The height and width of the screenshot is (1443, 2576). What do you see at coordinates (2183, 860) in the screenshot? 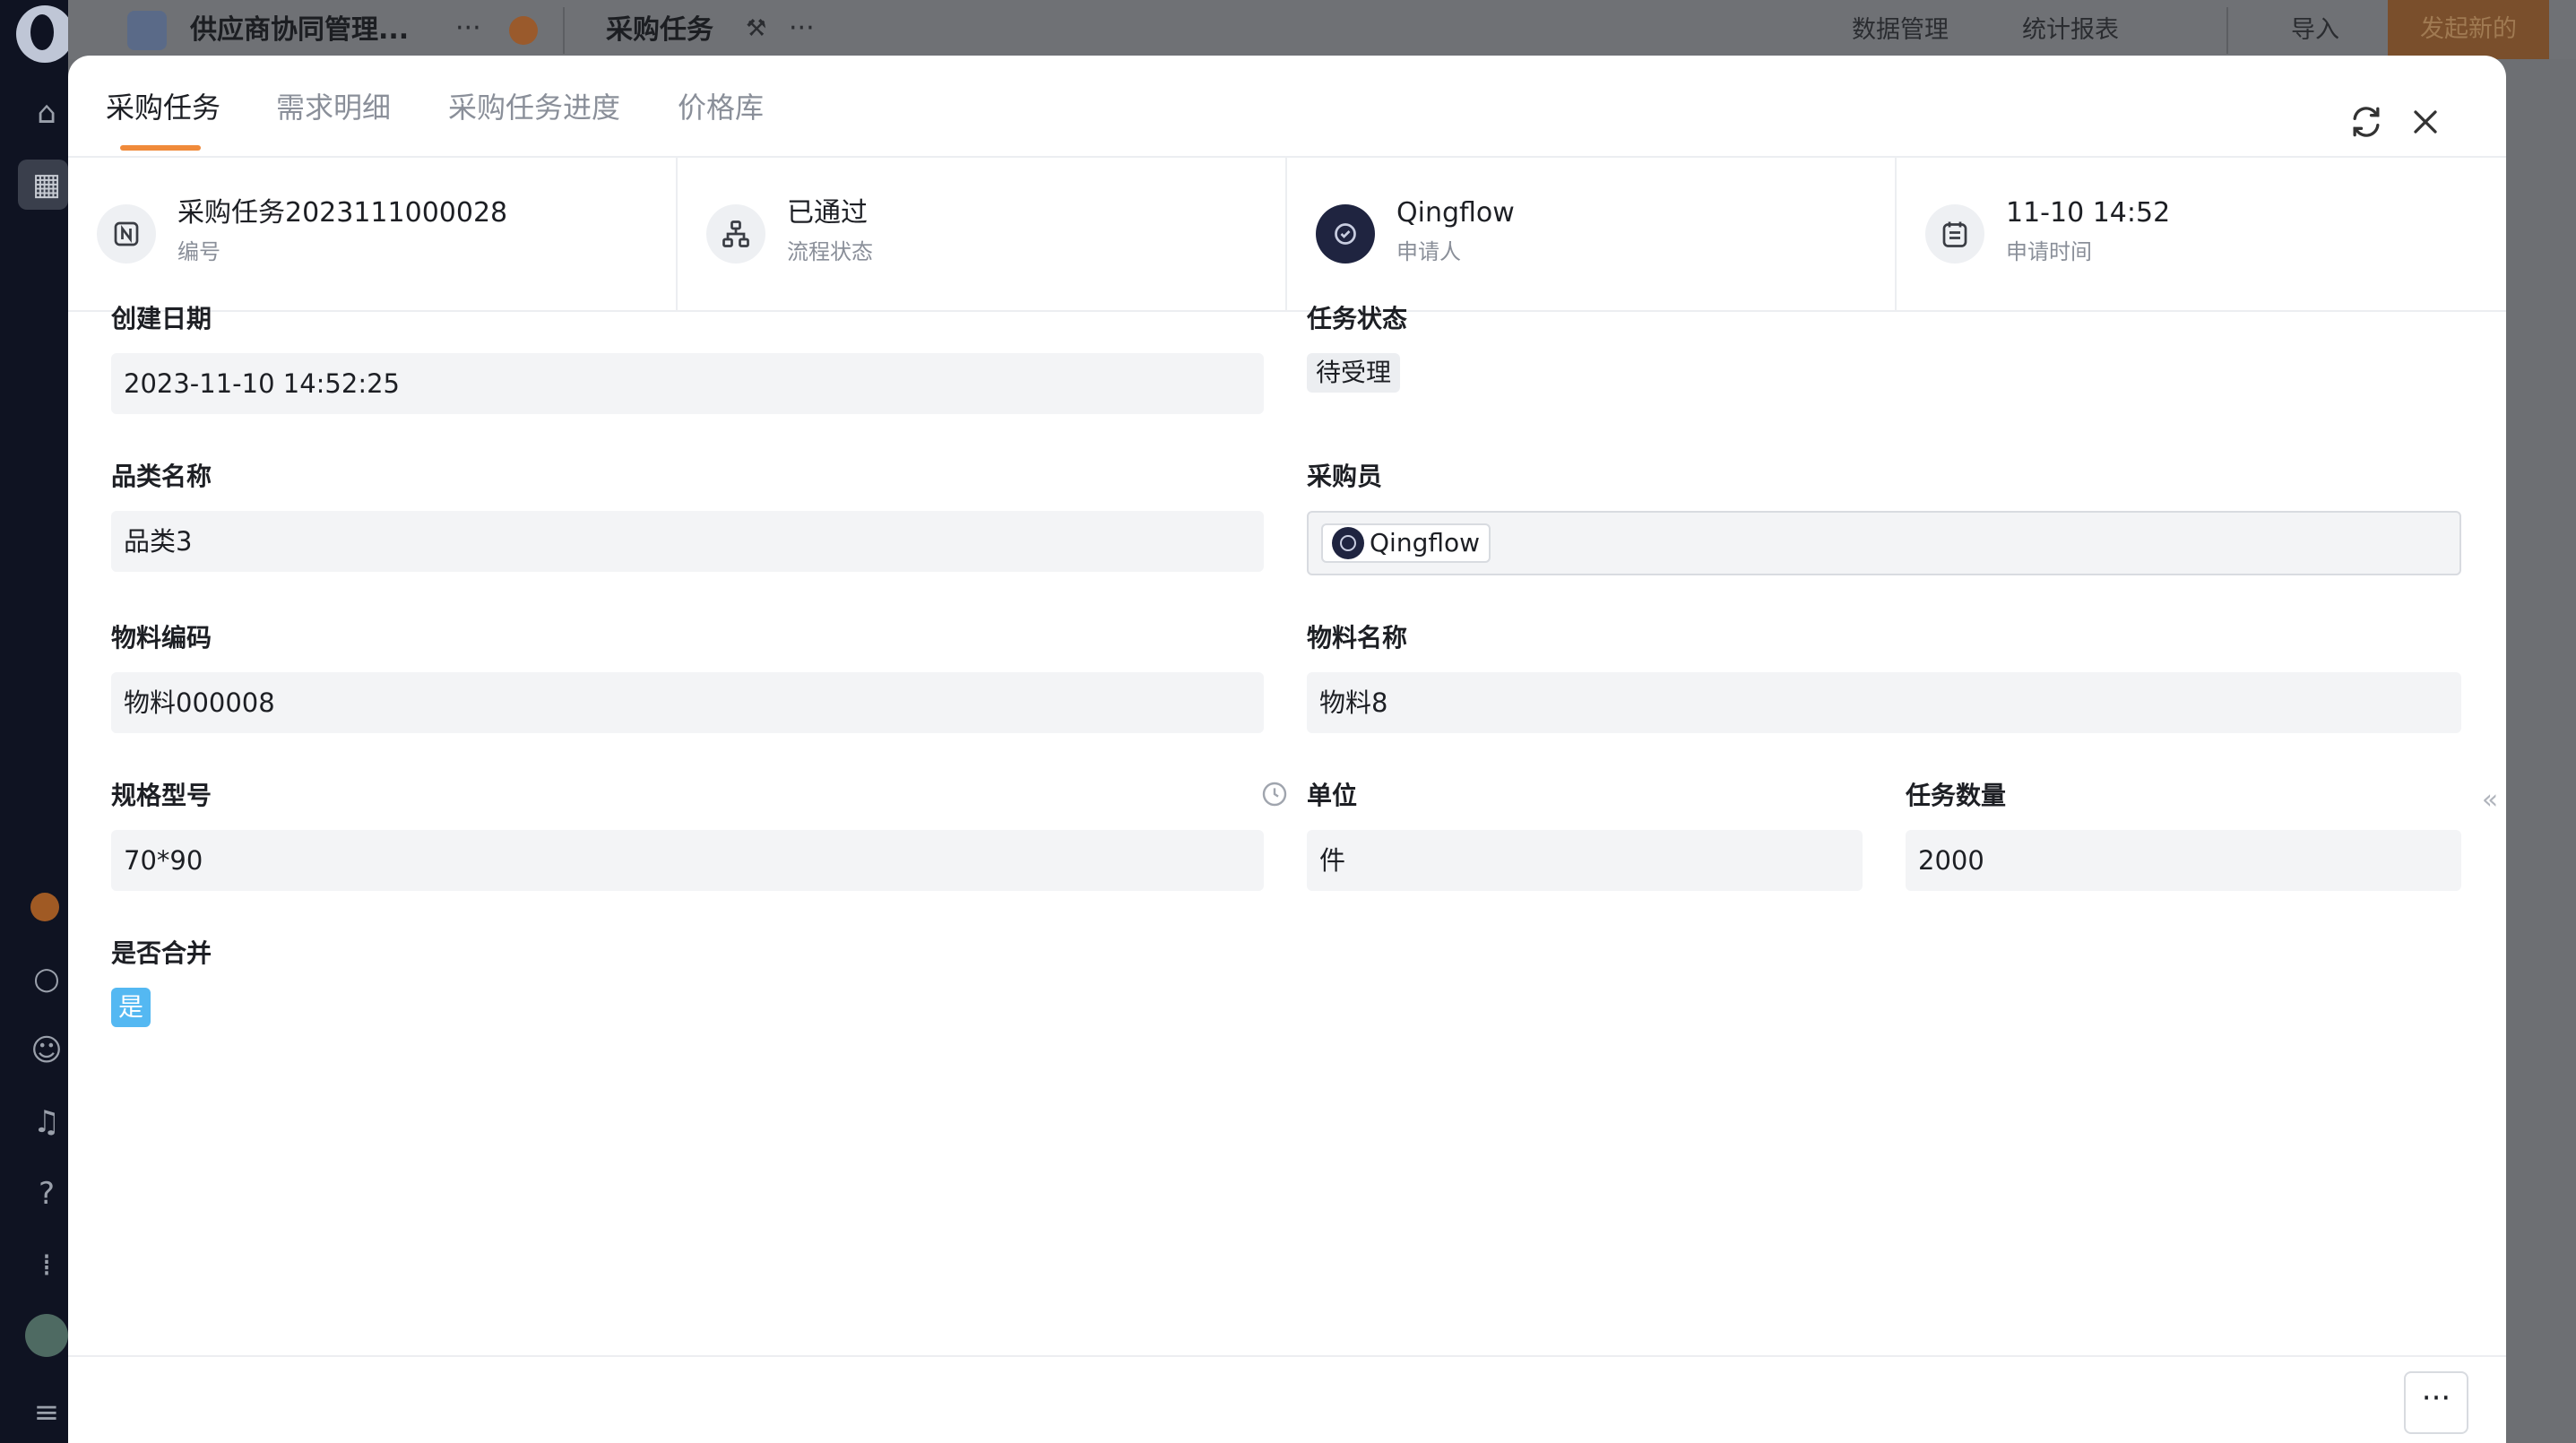
I see `task-quantity-field: 2000` at bounding box center [2183, 860].